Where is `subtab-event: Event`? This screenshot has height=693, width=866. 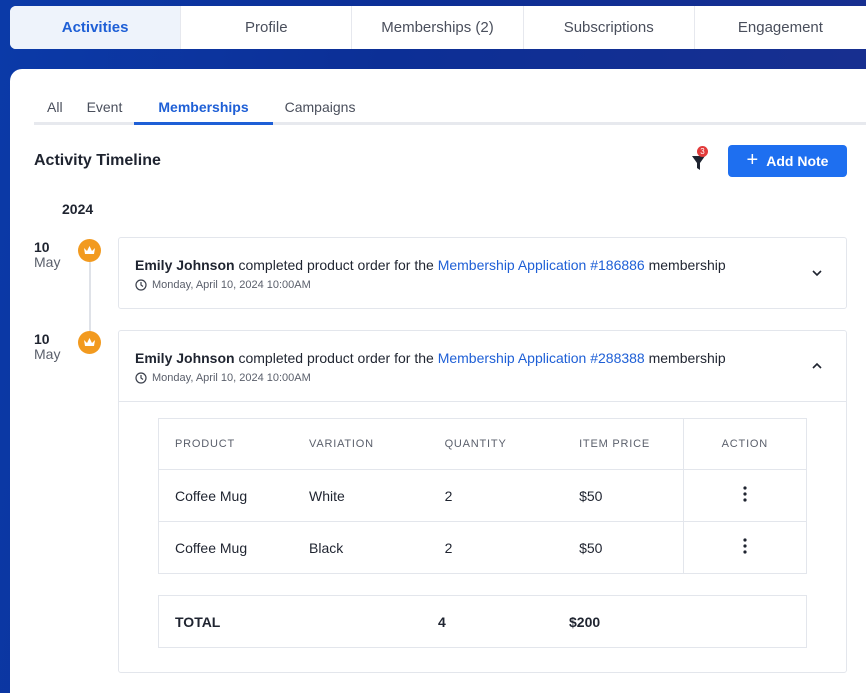
subtab-event: Event is located at coordinates (105, 110).